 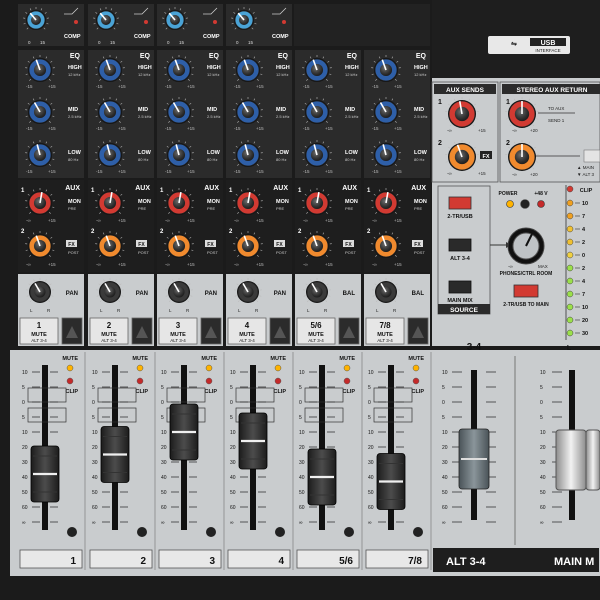 I want to click on 2tr-usb-to-main-button, so click(x=526, y=291).